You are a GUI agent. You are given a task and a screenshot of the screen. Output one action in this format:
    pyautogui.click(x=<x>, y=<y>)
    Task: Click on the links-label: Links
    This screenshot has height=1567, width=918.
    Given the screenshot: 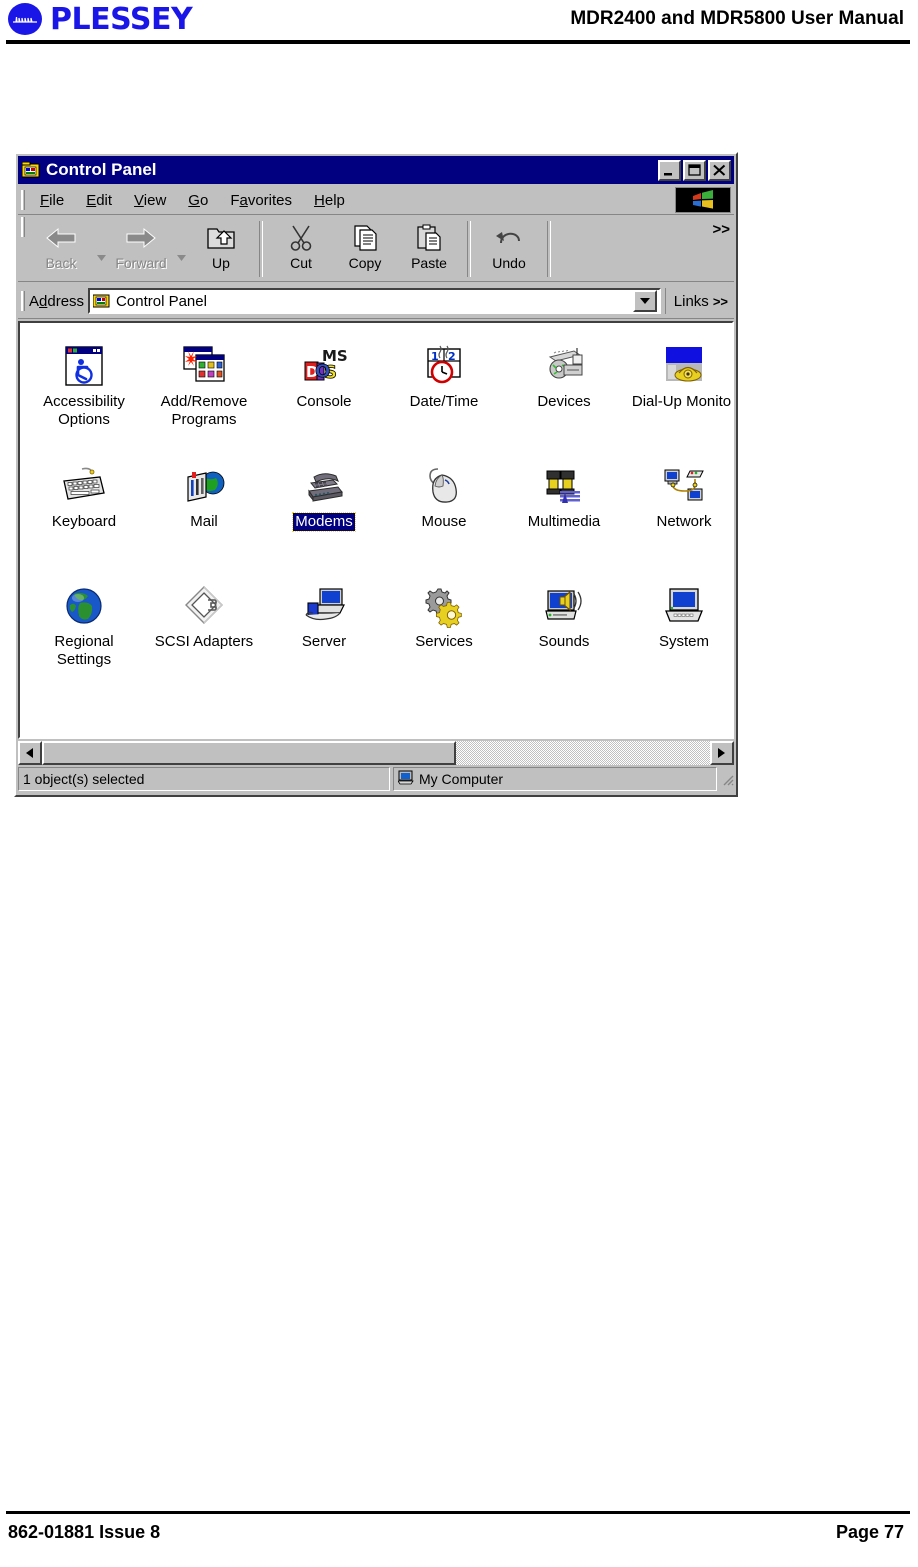 What is the action you would take?
    pyautogui.click(x=691, y=301)
    